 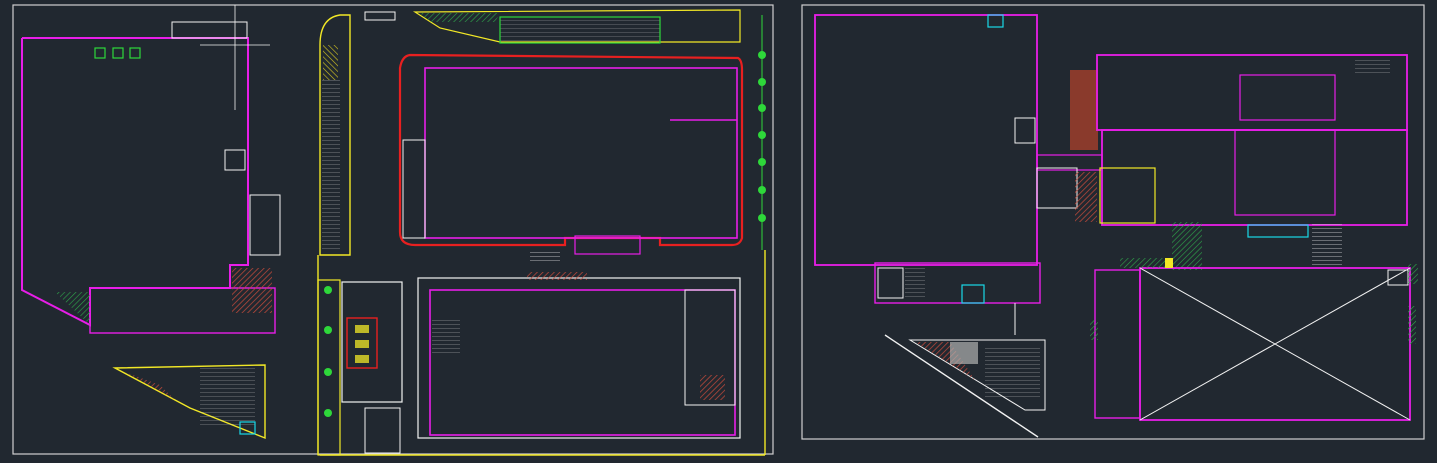 What do you see at coordinates (72, 308) in the screenshot?
I see `building-a-hatch-green` at bounding box center [72, 308].